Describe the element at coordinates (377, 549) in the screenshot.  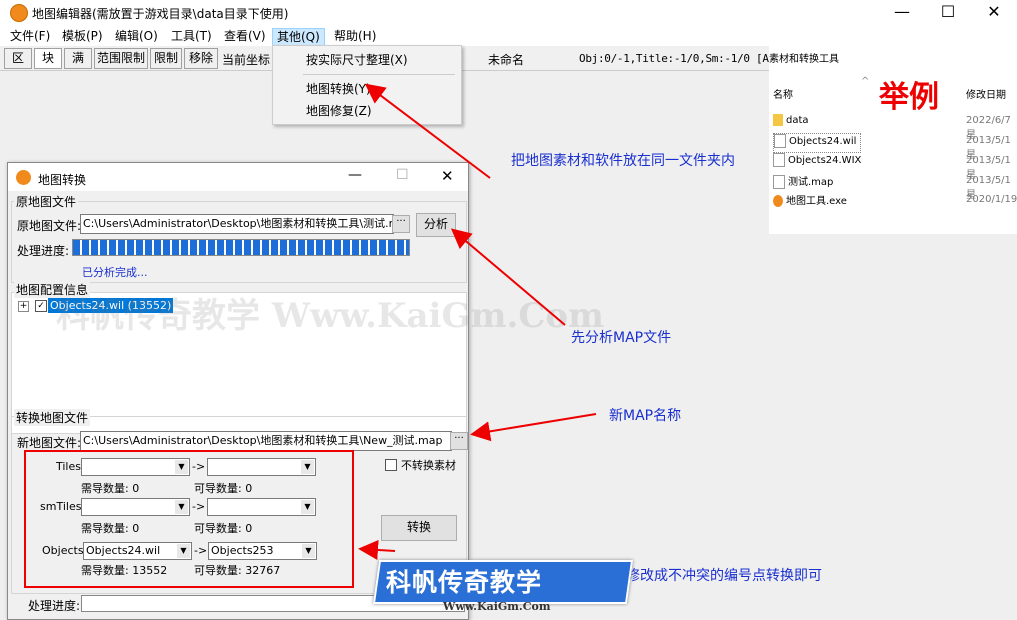
I see `arrow-to-objects` at that location.